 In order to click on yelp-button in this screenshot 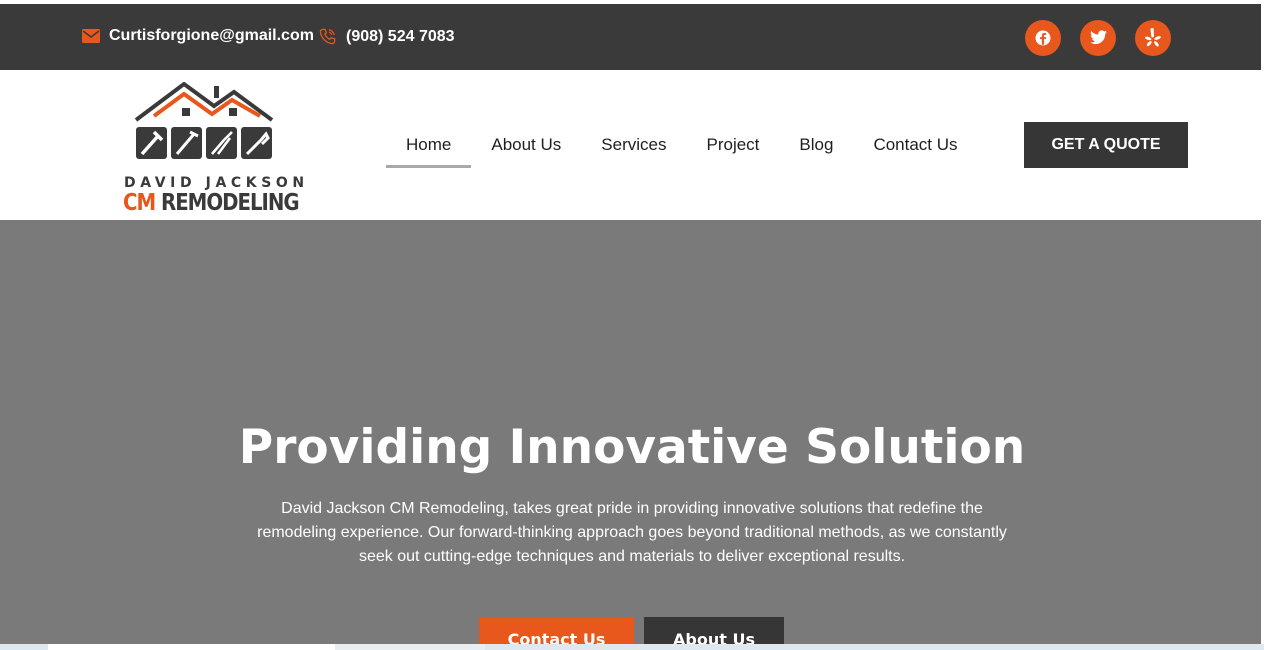, I will do `click(1153, 38)`.